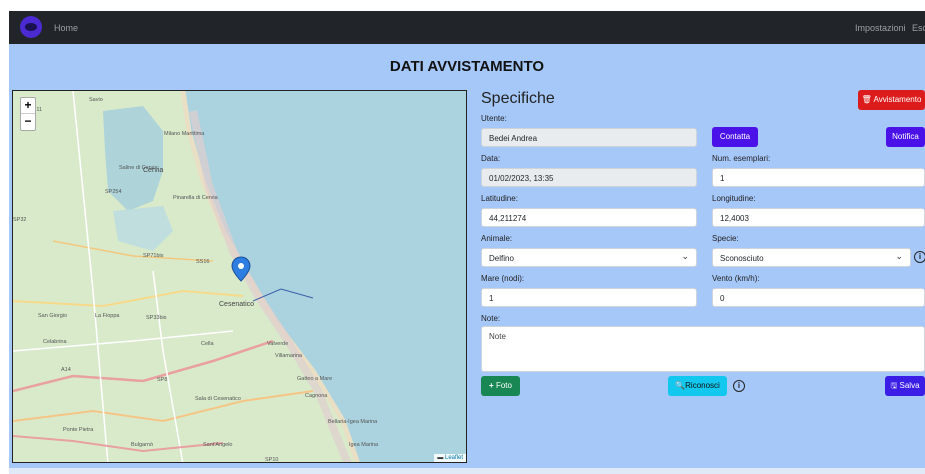  I want to click on map-label: San Giorgio, so click(53, 316).